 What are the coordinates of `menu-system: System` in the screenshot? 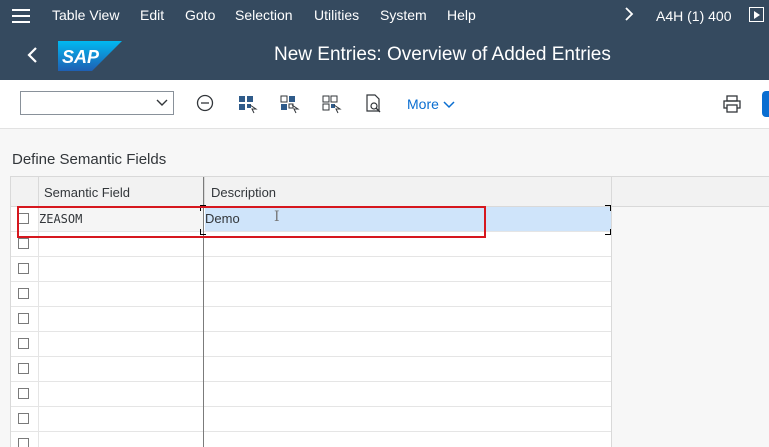 It's located at (403, 15).